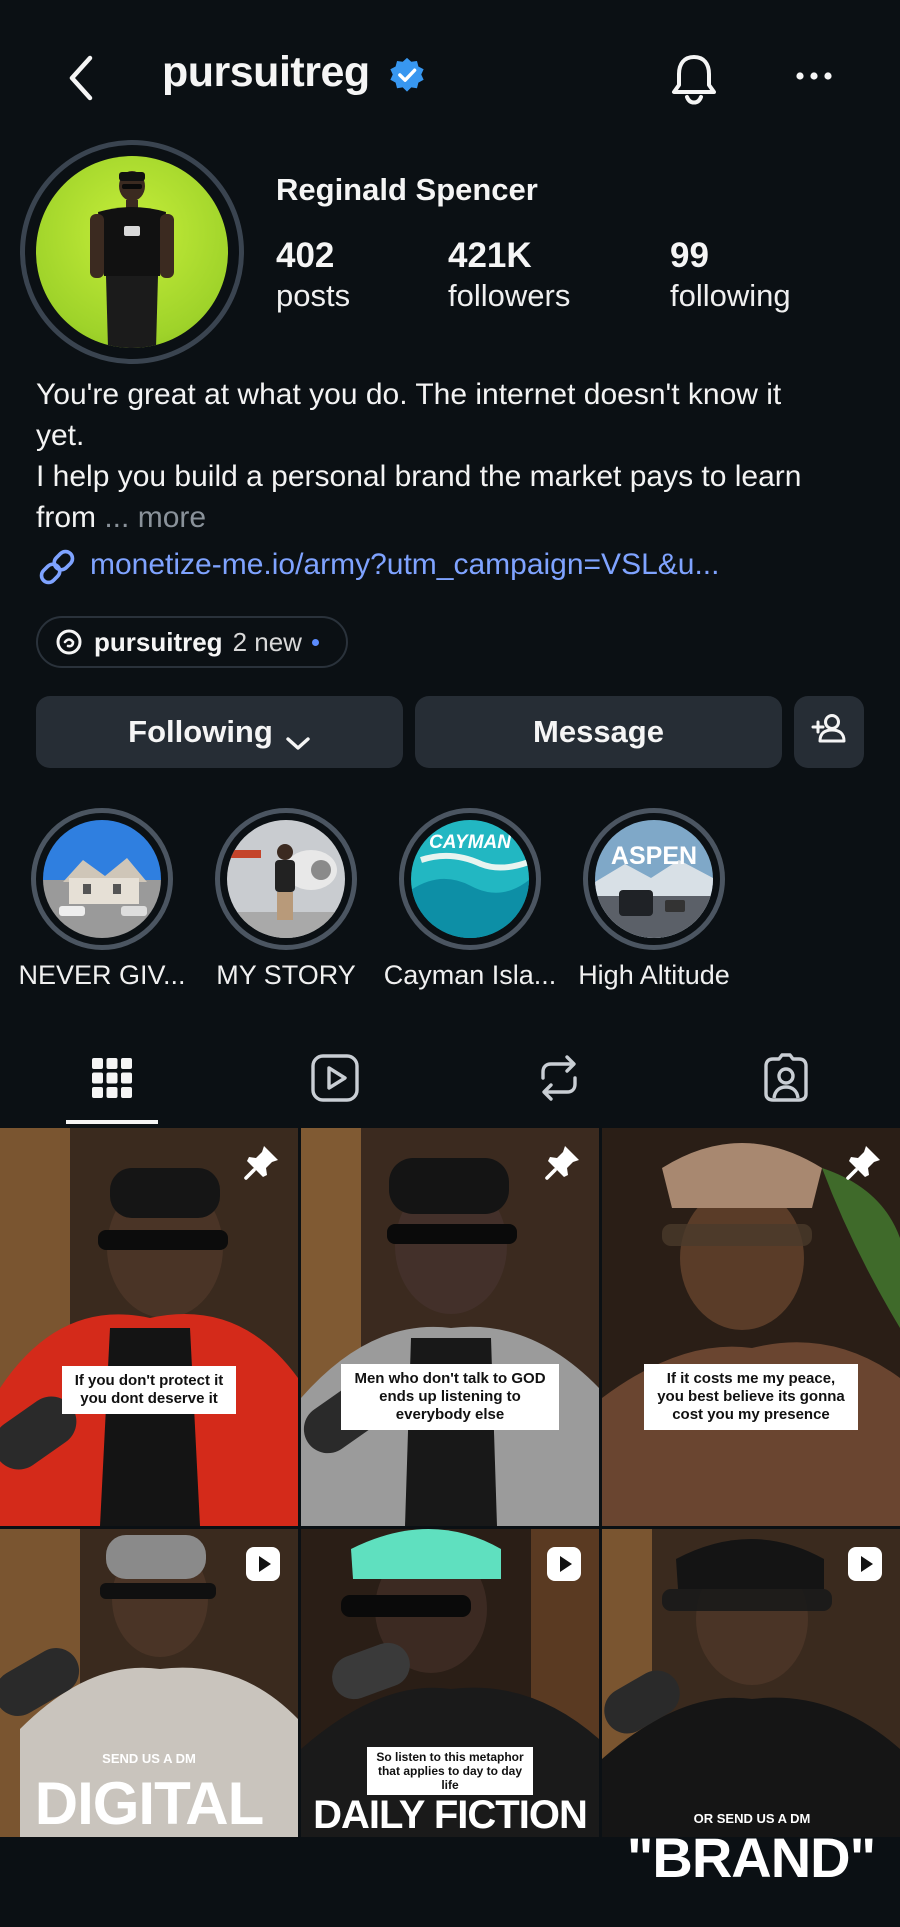 Image resolution: width=900 pixels, height=1927 pixels. Describe the element at coordinates (654, 856) in the screenshot. I see `highlight-cover-text: ASPEN` at that location.